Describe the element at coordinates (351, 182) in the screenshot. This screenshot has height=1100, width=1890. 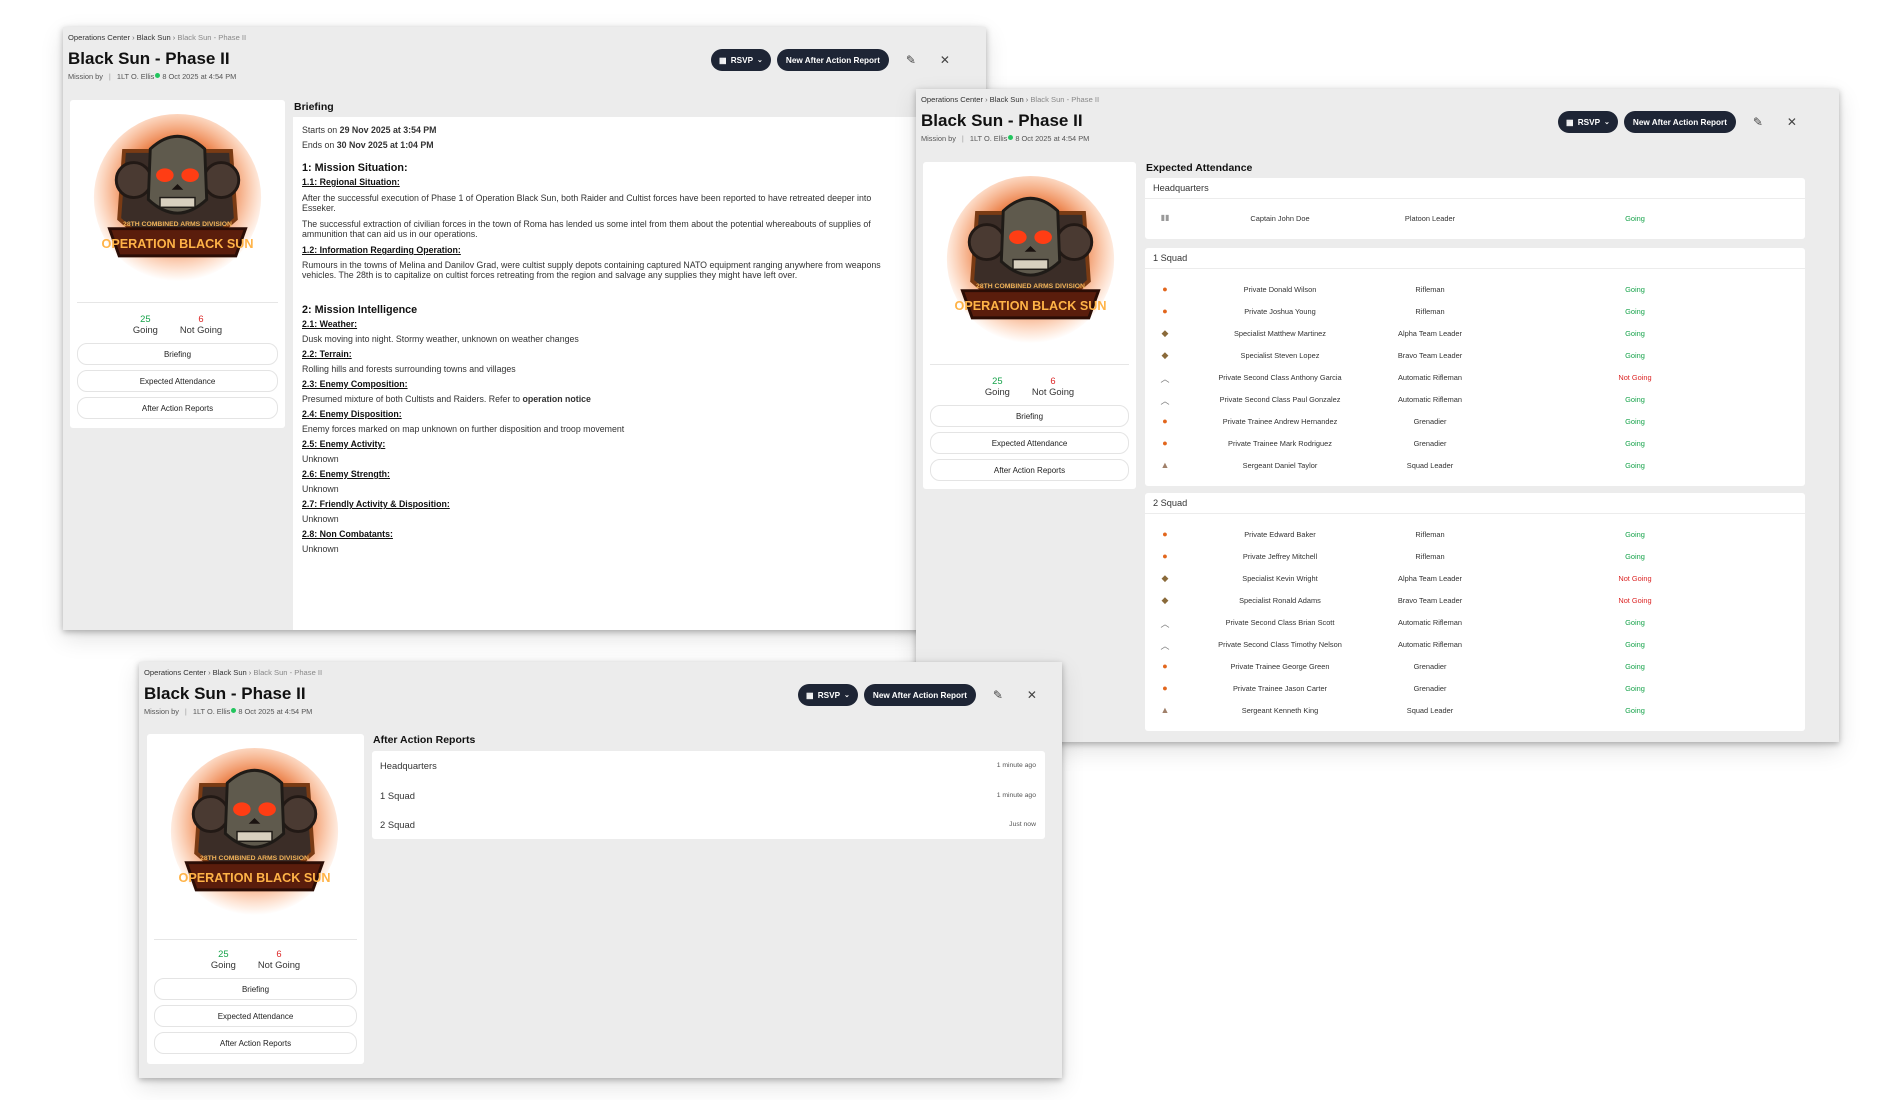
I see `subsection-heading: 1.1: Regional Situation:` at that location.